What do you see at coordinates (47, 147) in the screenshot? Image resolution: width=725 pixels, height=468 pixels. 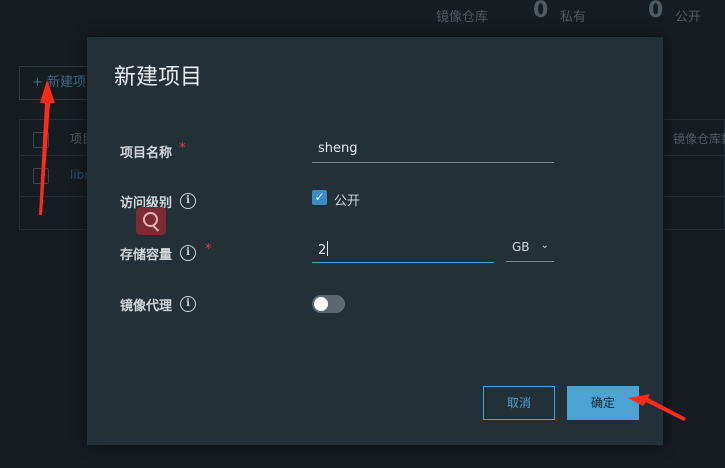 I see `arrow-to-new-project` at bounding box center [47, 147].